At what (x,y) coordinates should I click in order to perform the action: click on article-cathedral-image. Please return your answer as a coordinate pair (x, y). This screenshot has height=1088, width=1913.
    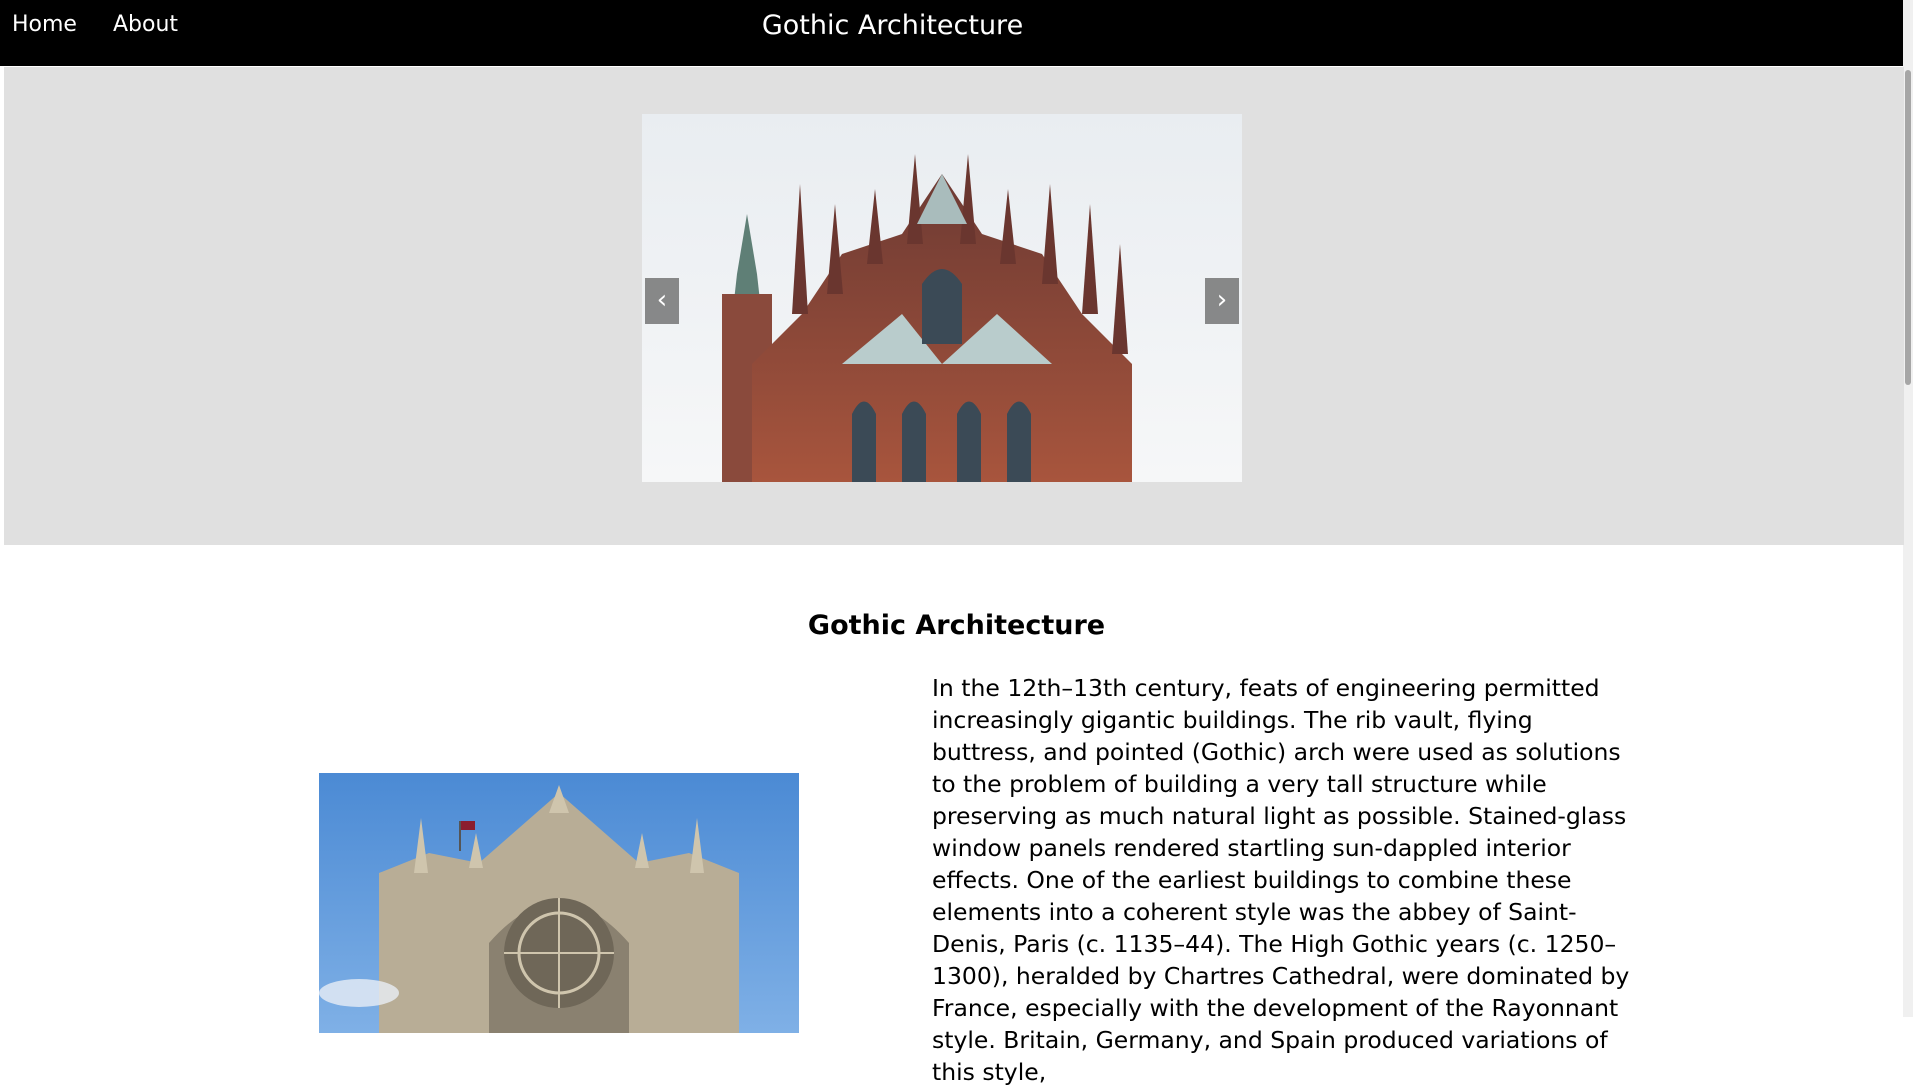
    Looking at the image, I should click on (559, 903).